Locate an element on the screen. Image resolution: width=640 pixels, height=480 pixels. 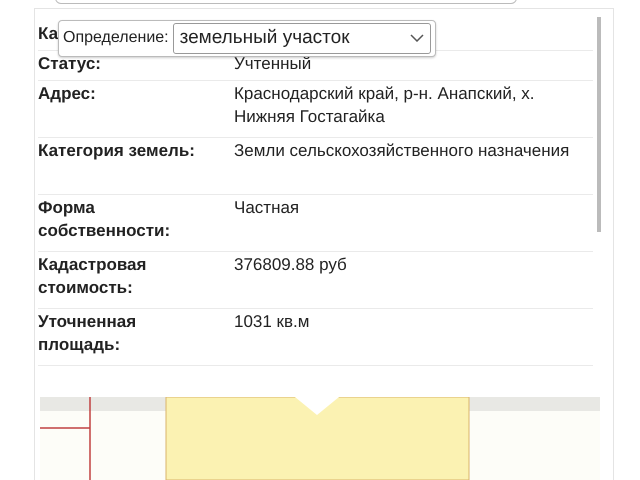
field-label: Категория земель: is located at coordinates (116, 151).